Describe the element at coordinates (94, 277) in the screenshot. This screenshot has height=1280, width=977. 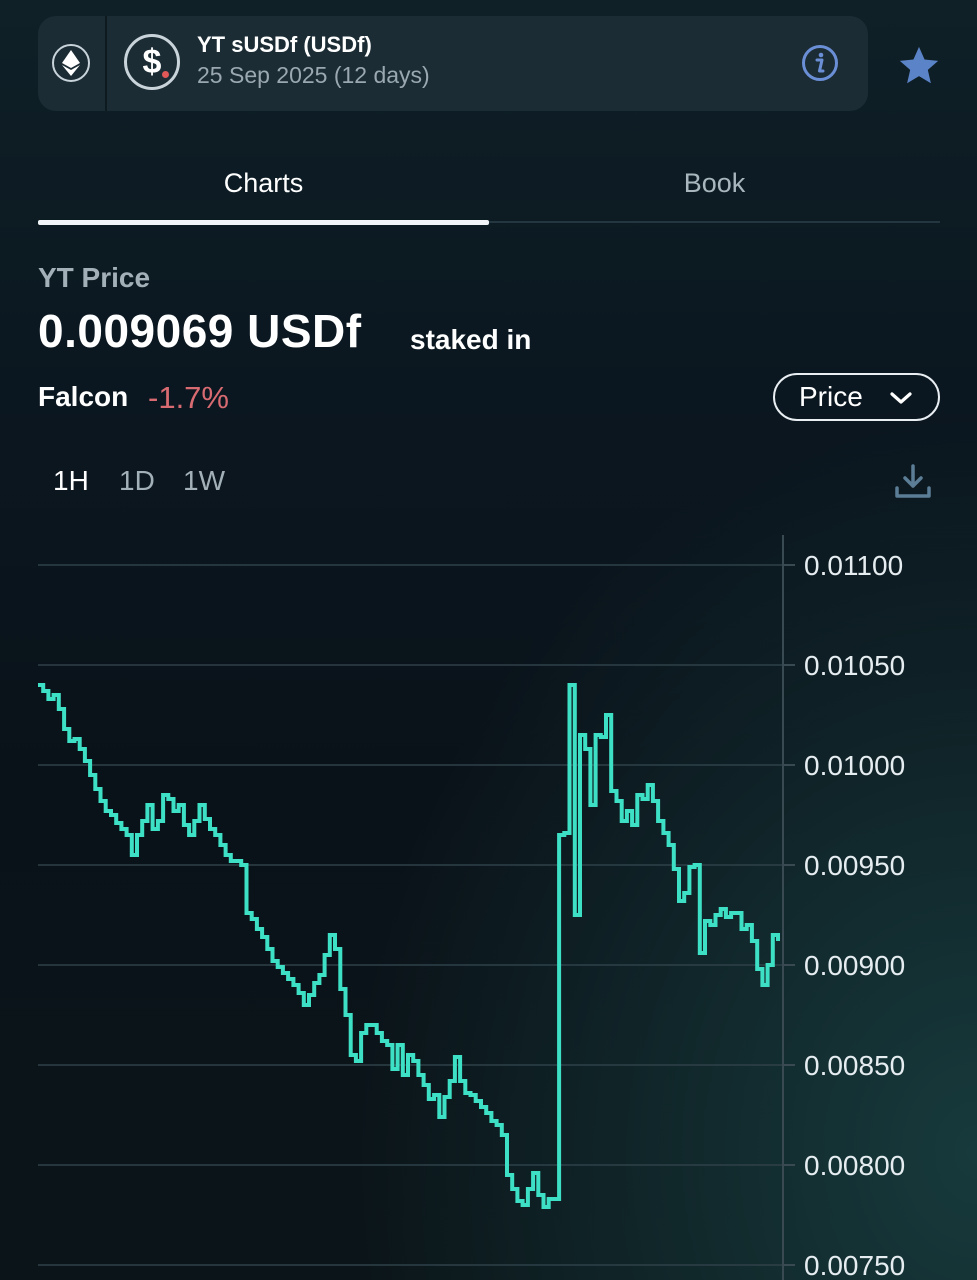
I see `price-label: YT Price` at that location.